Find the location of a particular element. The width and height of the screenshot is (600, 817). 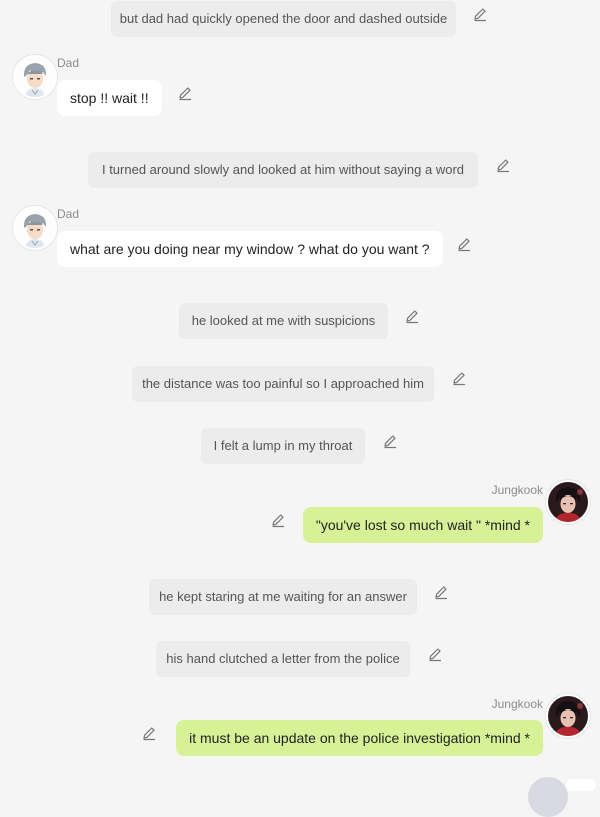

narration-bubble: I felt a lump in my throat is located at coordinates (283, 446).